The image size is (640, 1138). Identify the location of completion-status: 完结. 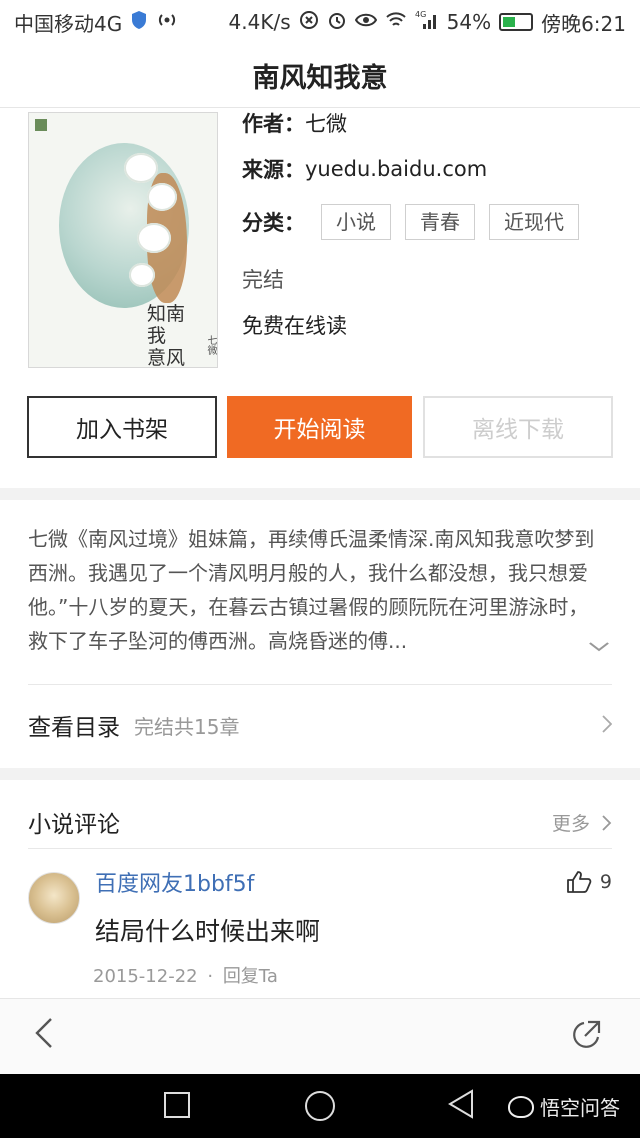
(263, 280).